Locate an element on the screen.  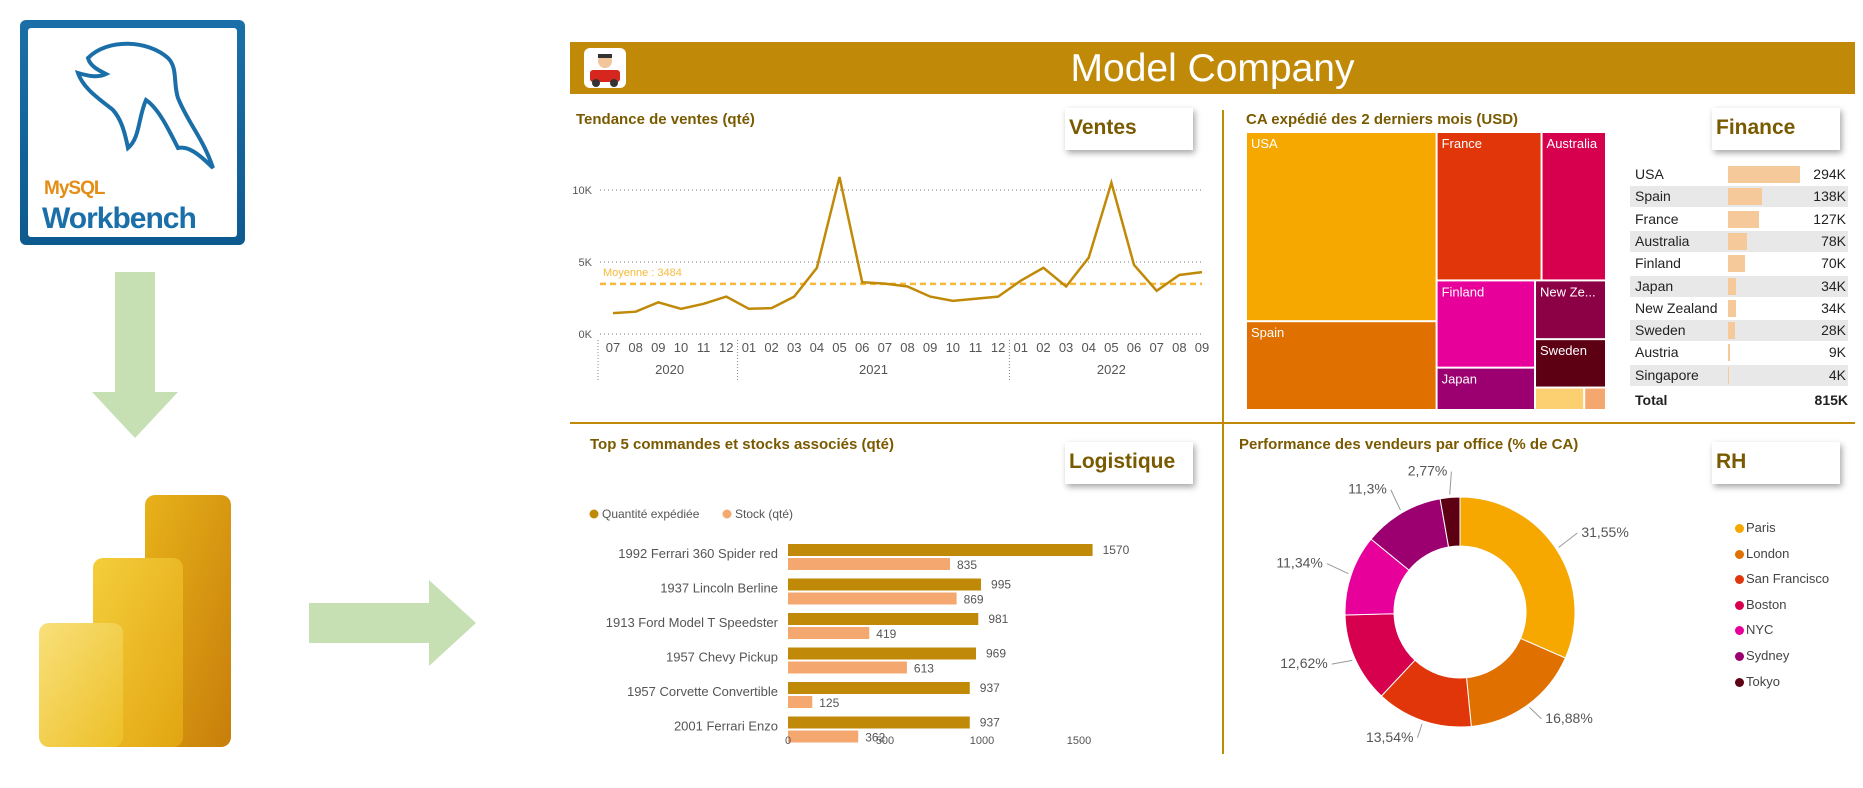
x-tick-label: 02 is located at coordinates (1043, 347).